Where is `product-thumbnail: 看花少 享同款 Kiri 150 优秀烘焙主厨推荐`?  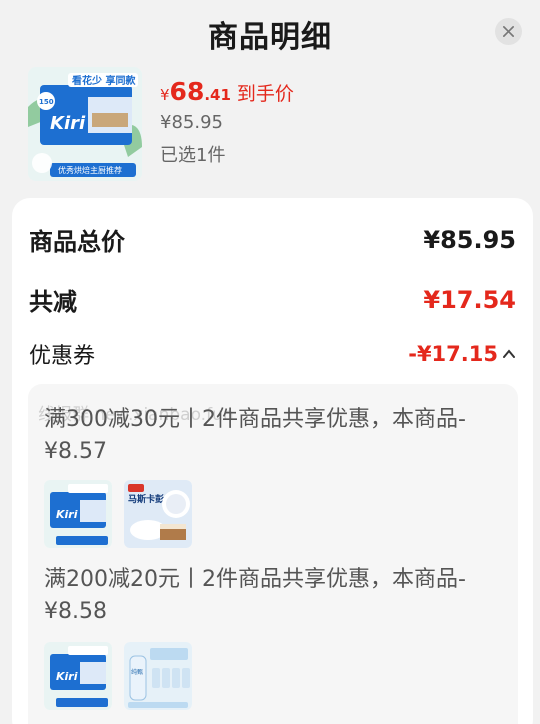
product-thumbnail: 看花少 享同款 Kiri 150 优秀烘焙主厨推荐 is located at coordinates (85, 124).